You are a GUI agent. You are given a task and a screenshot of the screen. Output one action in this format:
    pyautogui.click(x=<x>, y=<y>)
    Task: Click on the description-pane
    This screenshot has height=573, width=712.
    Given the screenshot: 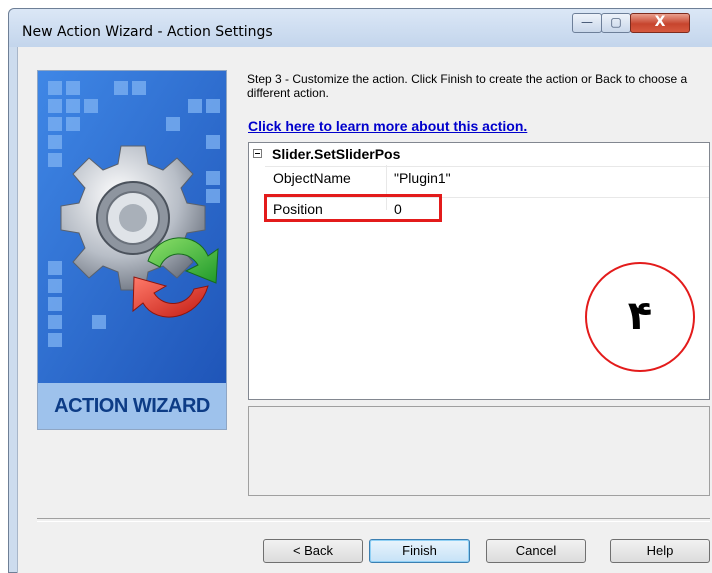 What is the action you would take?
    pyautogui.click(x=479, y=451)
    